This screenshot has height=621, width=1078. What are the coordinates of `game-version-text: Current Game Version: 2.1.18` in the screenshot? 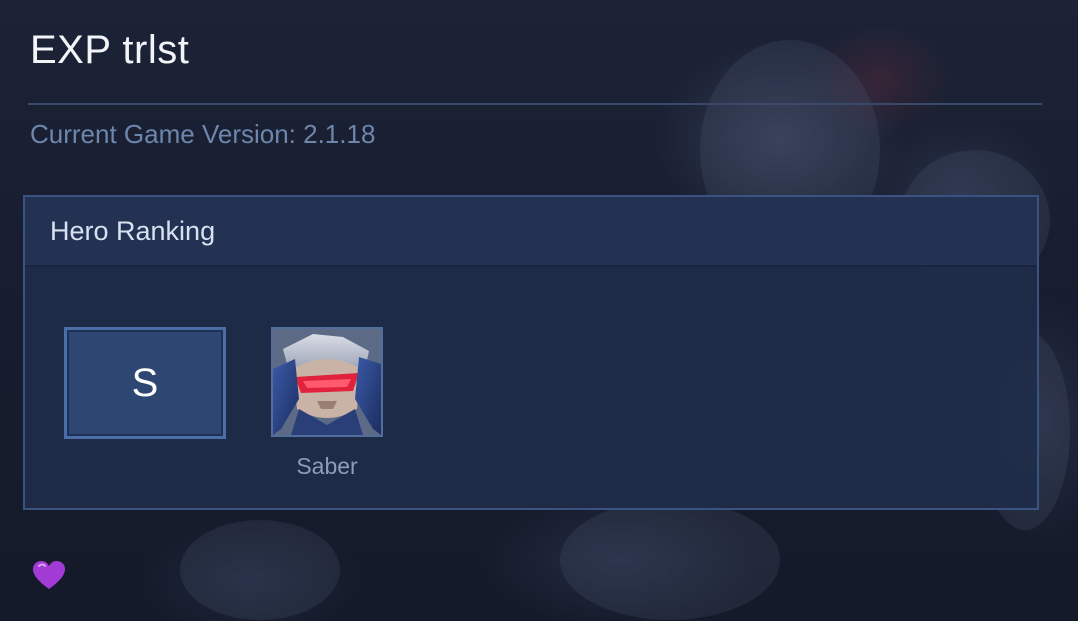 It's located at (203, 134).